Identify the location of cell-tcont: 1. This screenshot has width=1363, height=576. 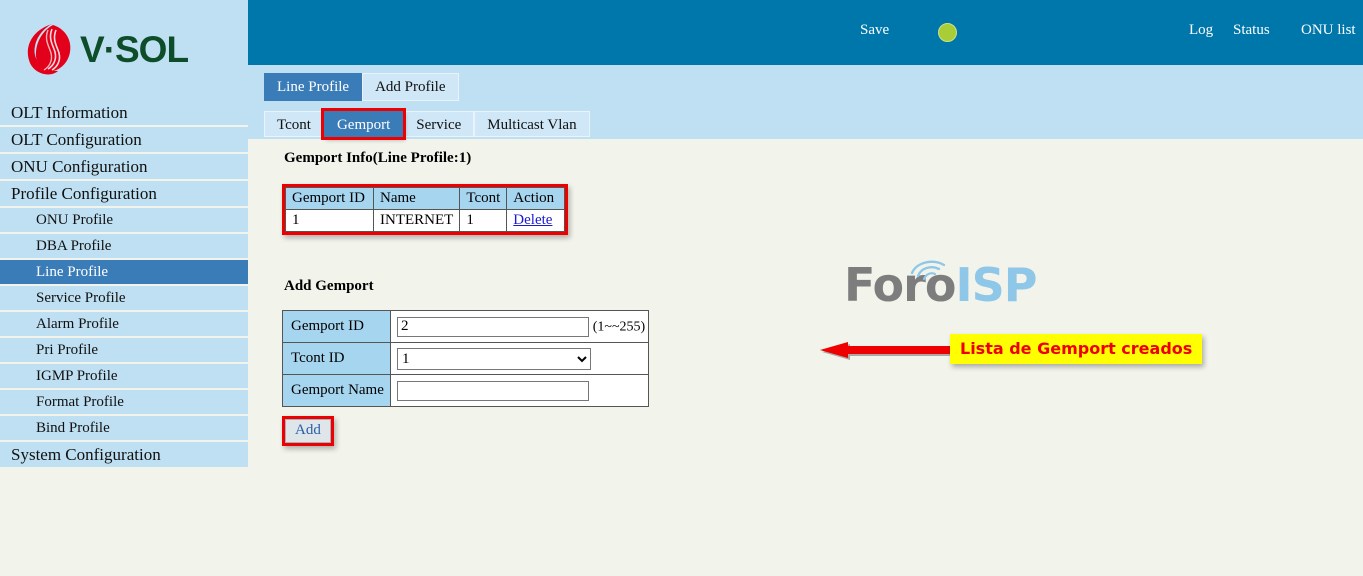
(483, 220).